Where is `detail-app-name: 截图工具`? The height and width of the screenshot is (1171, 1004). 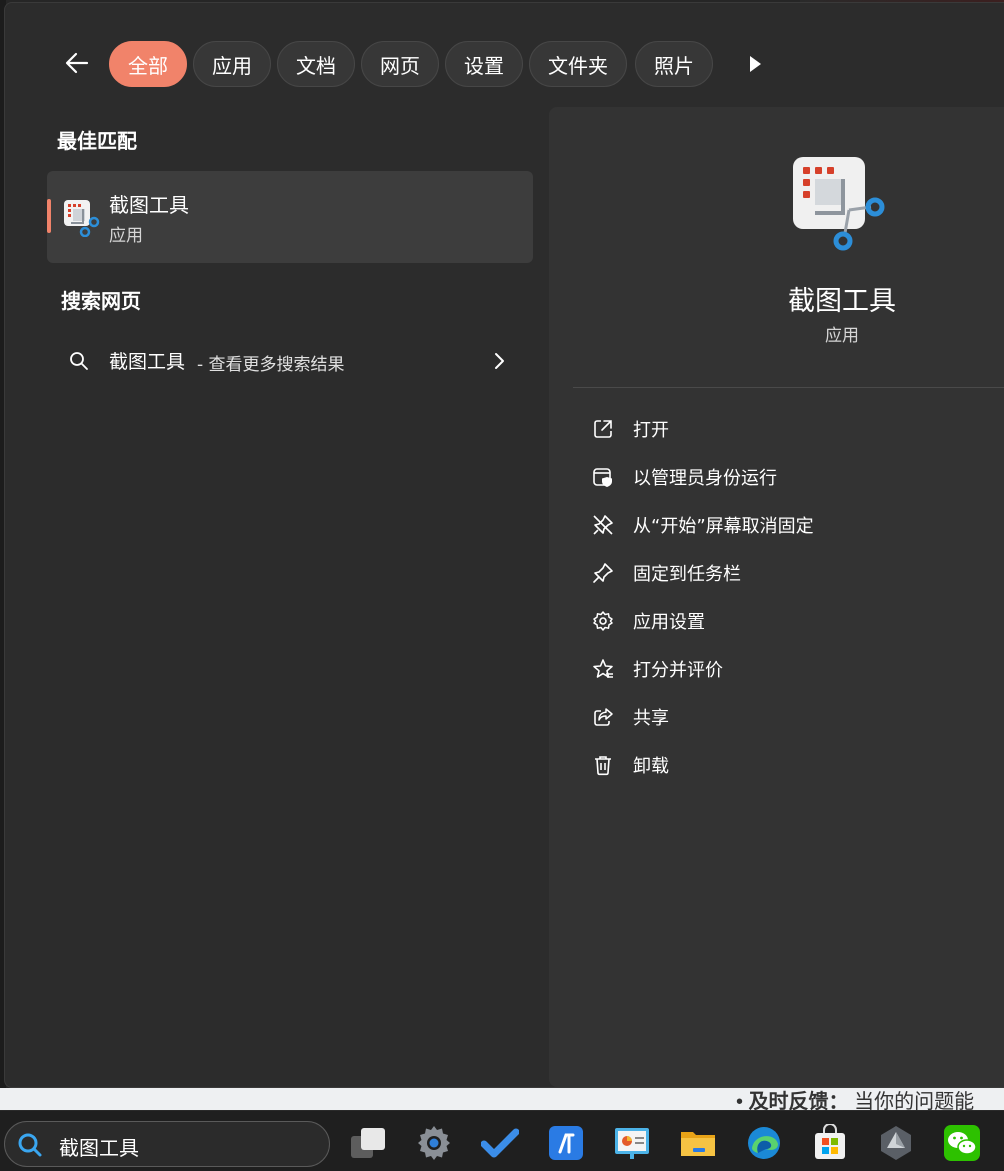 detail-app-name: 截图工具 is located at coordinates (842, 301).